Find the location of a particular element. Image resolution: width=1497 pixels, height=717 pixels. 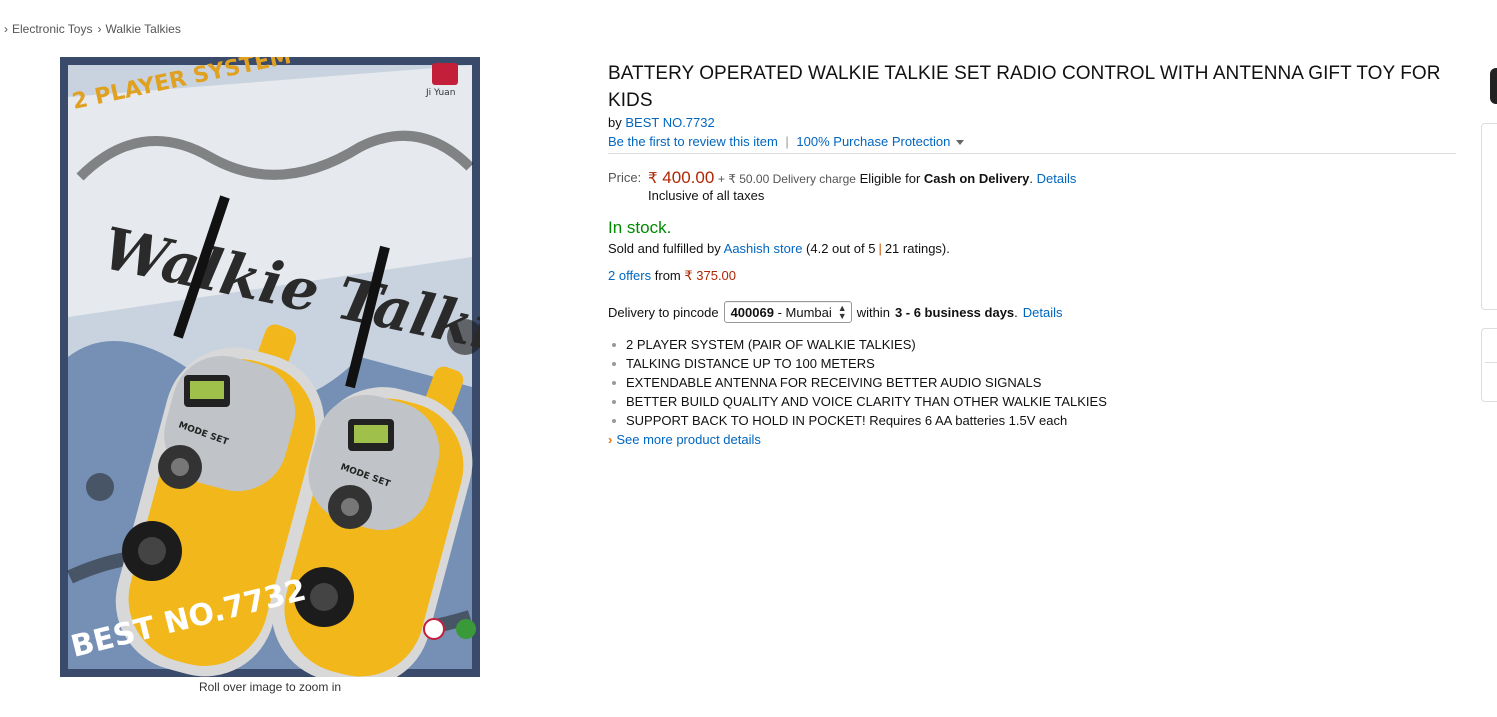

cropped-image-thumbnail is located at coordinates (1493, 86).